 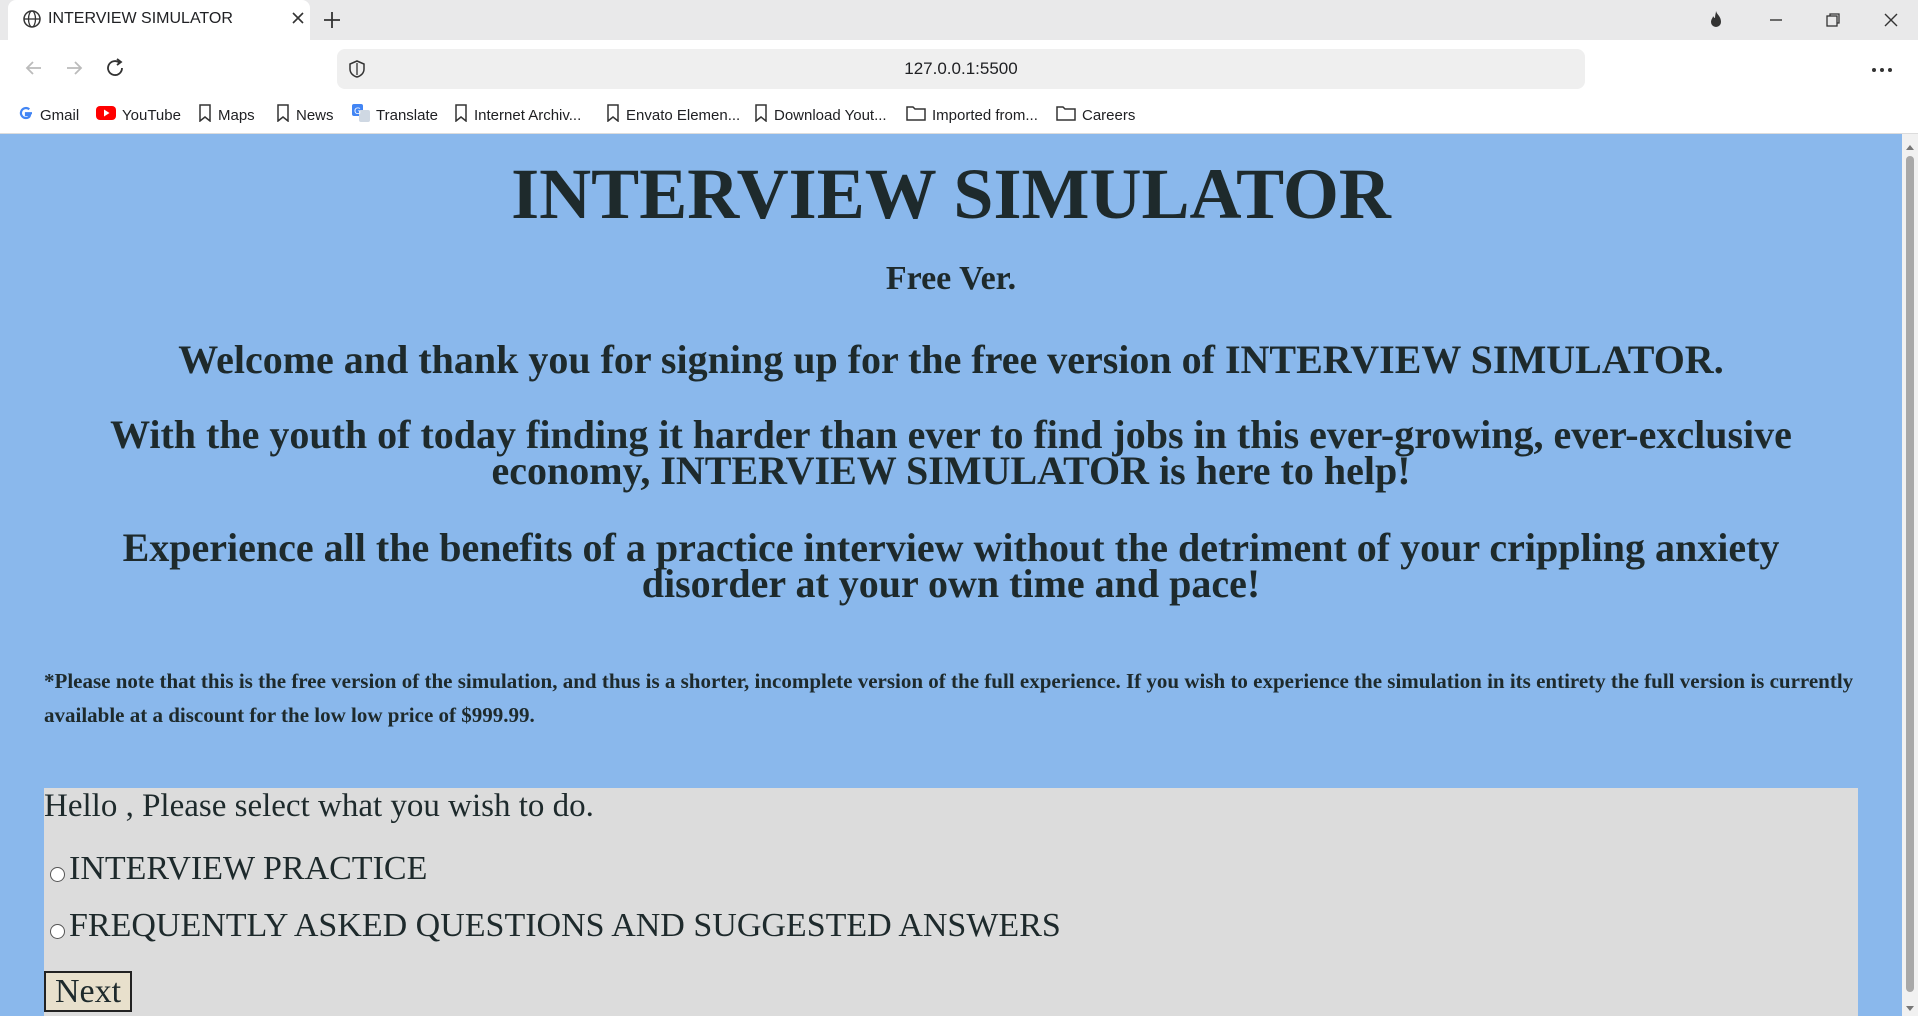 I want to click on tab-title: INTERVIEW SIMULATOR, so click(x=140, y=18).